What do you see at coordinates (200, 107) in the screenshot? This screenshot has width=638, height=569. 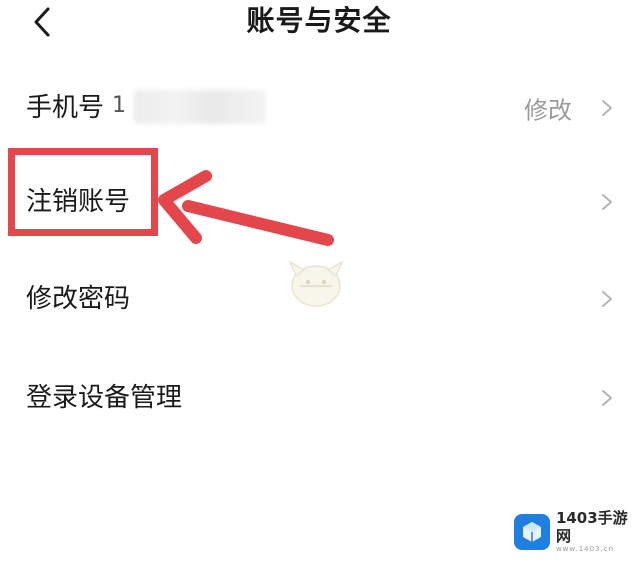 I see `phone-number-blur` at bounding box center [200, 107].